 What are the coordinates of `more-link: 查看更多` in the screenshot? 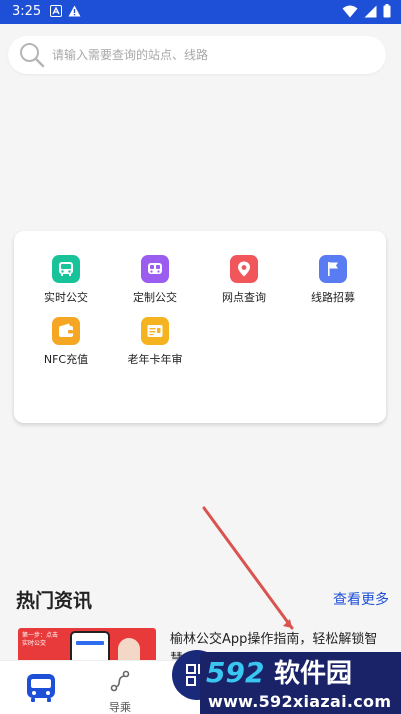 It's located at (361, 599).